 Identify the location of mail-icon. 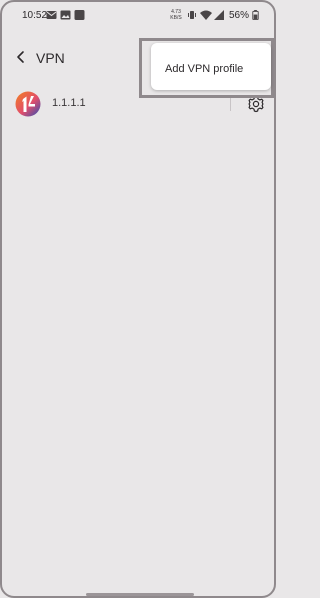
(51, 15).